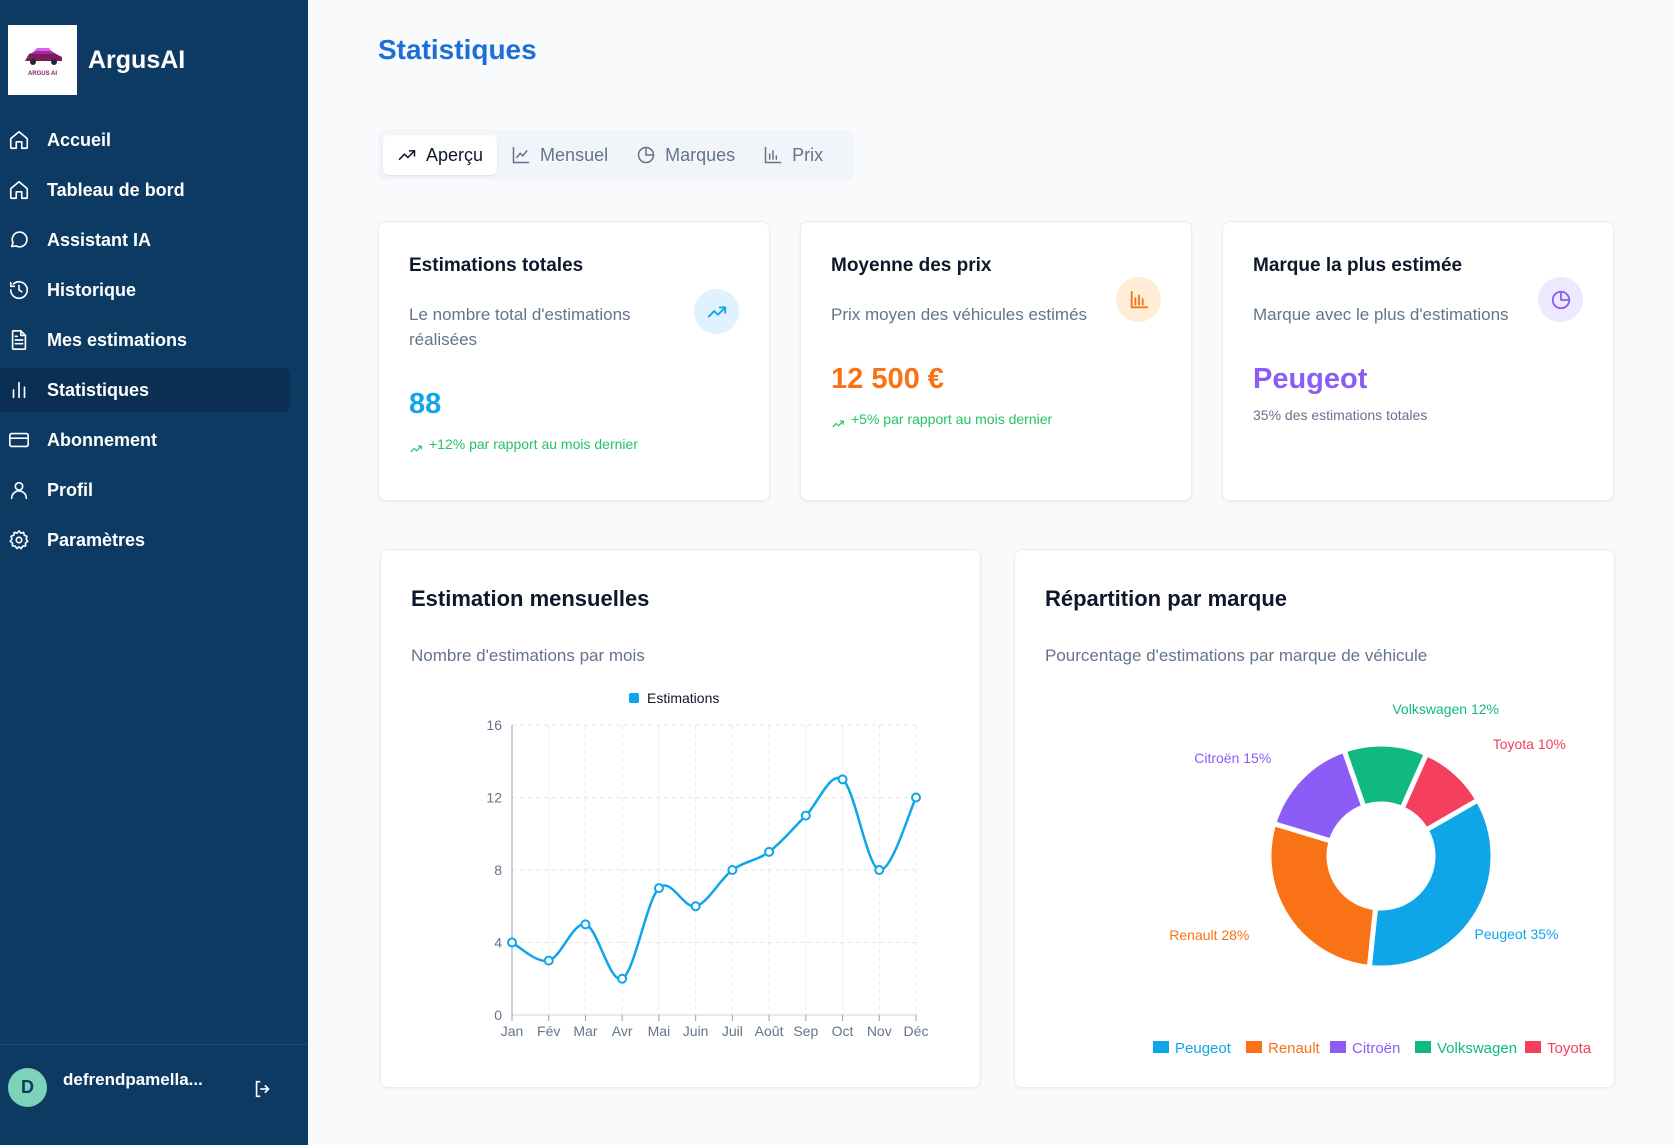 The height and width of the screenshot is (1145, 1675). I want to click on user-icon, so click(19, 490).